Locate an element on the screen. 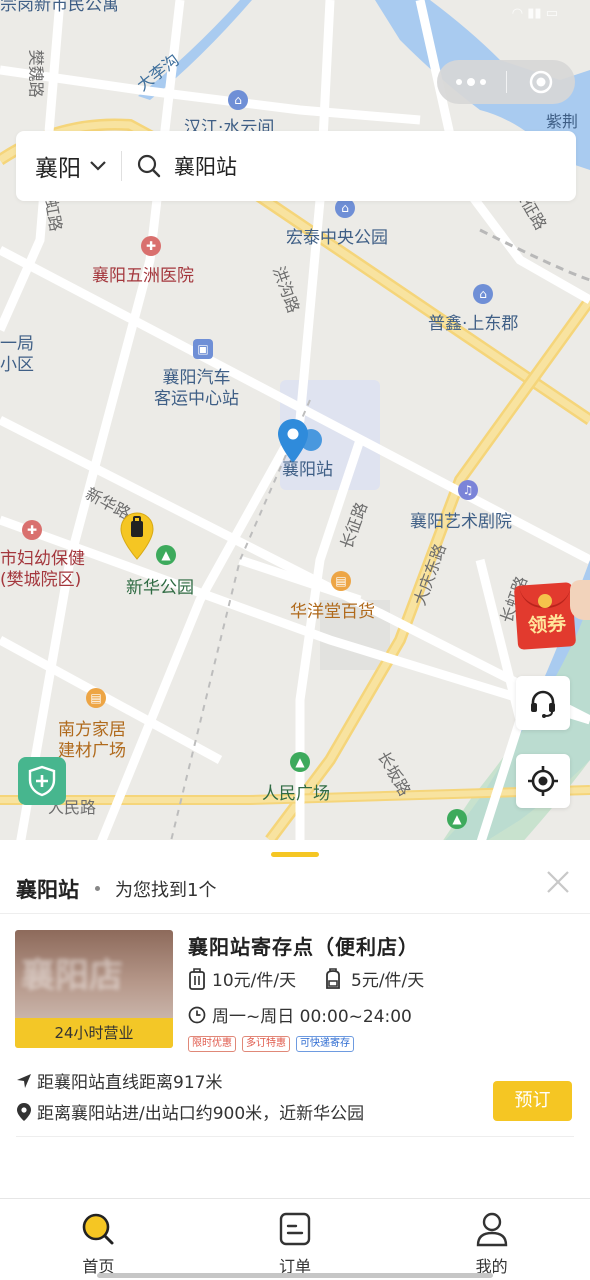  shop-name: 襄阳站寄存点（便利店） is located at coordinates (303, 947).